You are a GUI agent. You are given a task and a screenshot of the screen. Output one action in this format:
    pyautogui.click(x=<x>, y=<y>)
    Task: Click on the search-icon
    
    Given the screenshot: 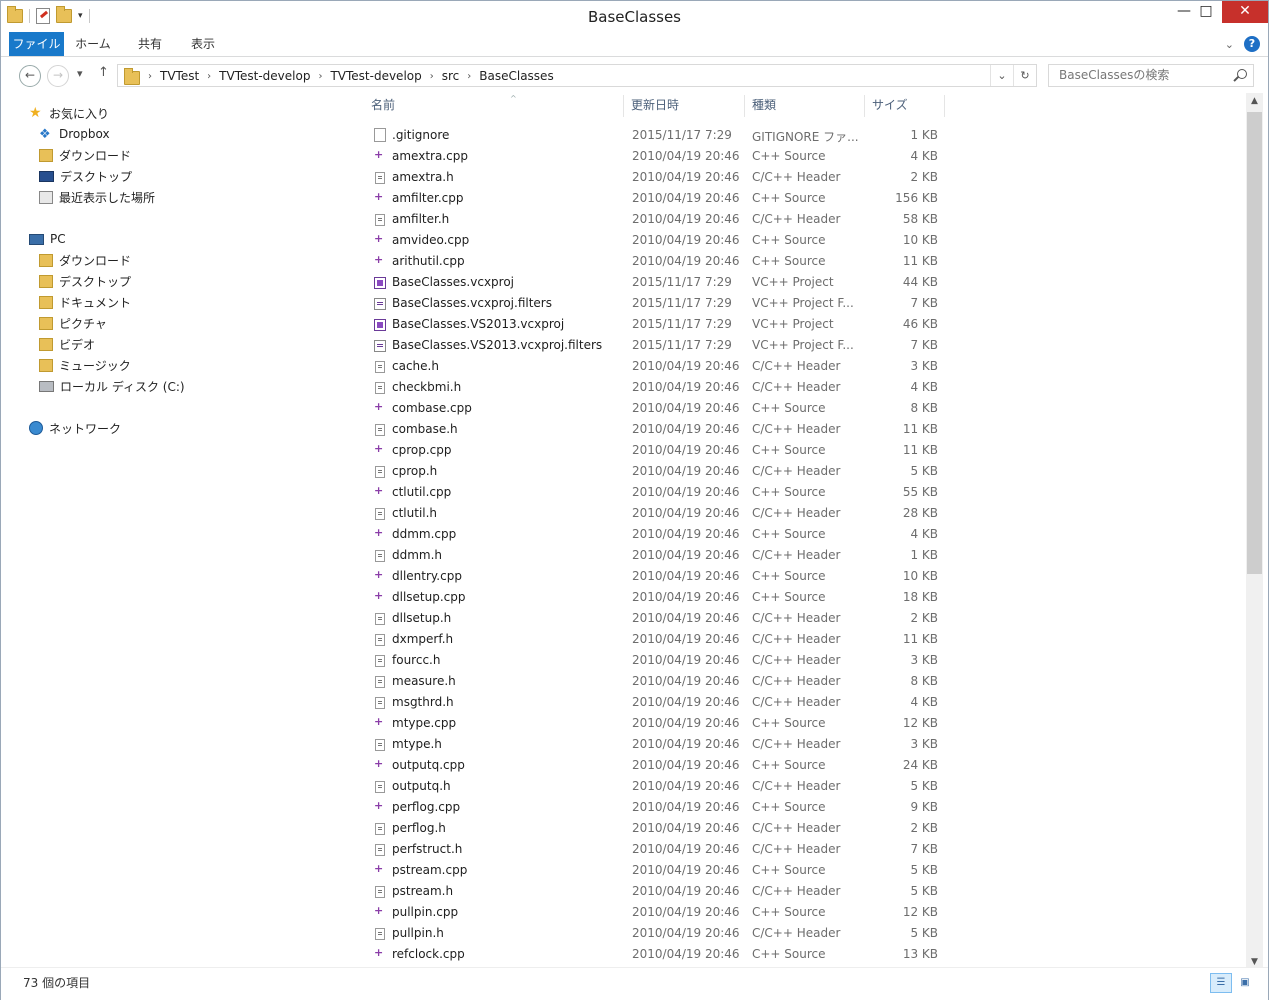 What is the action you would take?
    pyautogui.click(x=1242, y=74)
    